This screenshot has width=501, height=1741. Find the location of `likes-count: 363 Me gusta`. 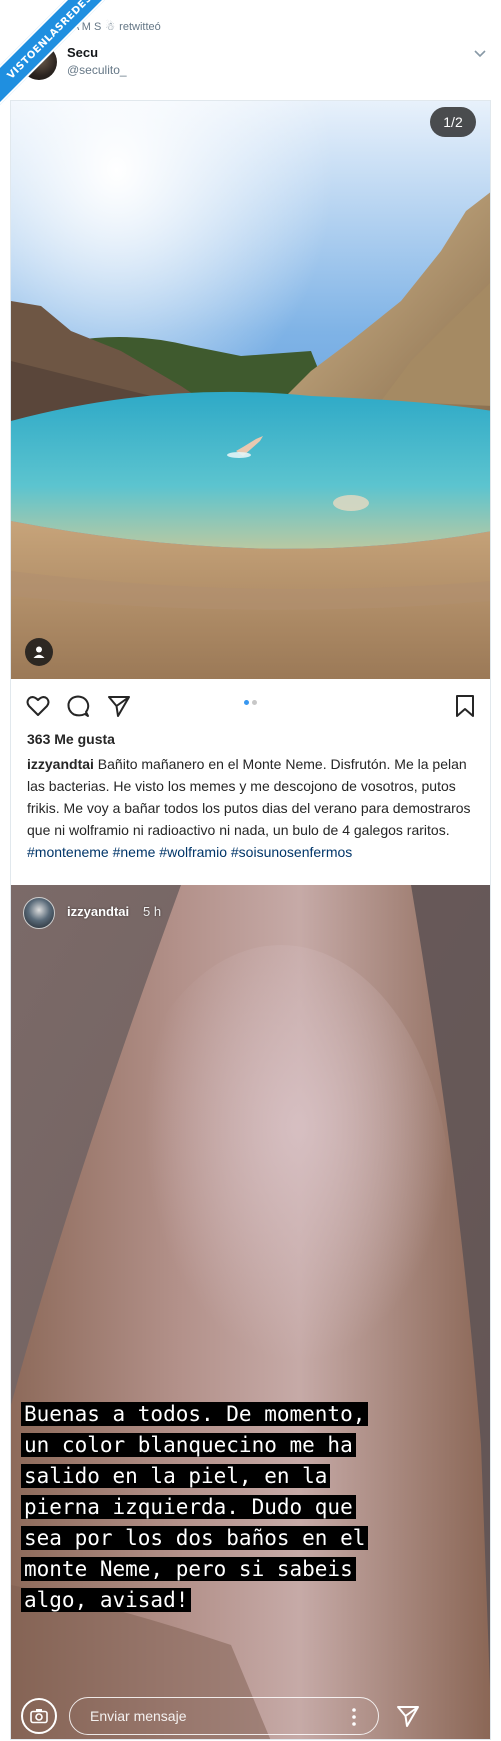

likes-count: 363 Me gusta is located at coordinates (71, 739).